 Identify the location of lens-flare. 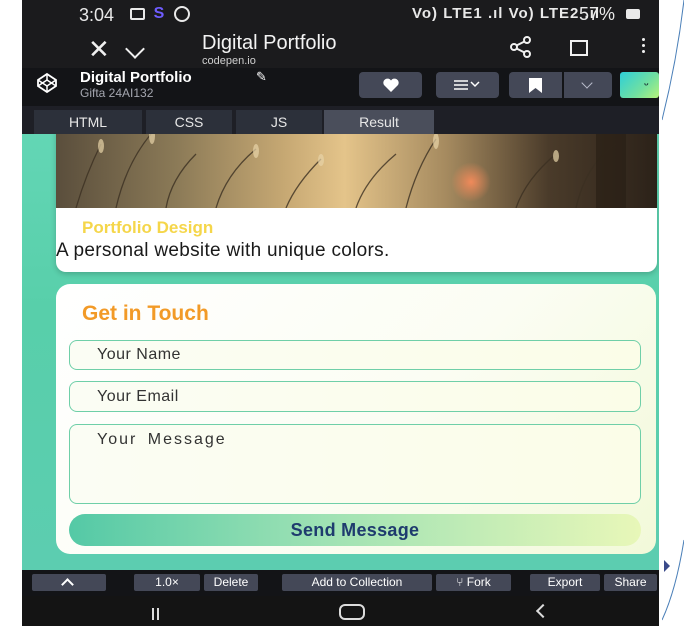
(471, 182).